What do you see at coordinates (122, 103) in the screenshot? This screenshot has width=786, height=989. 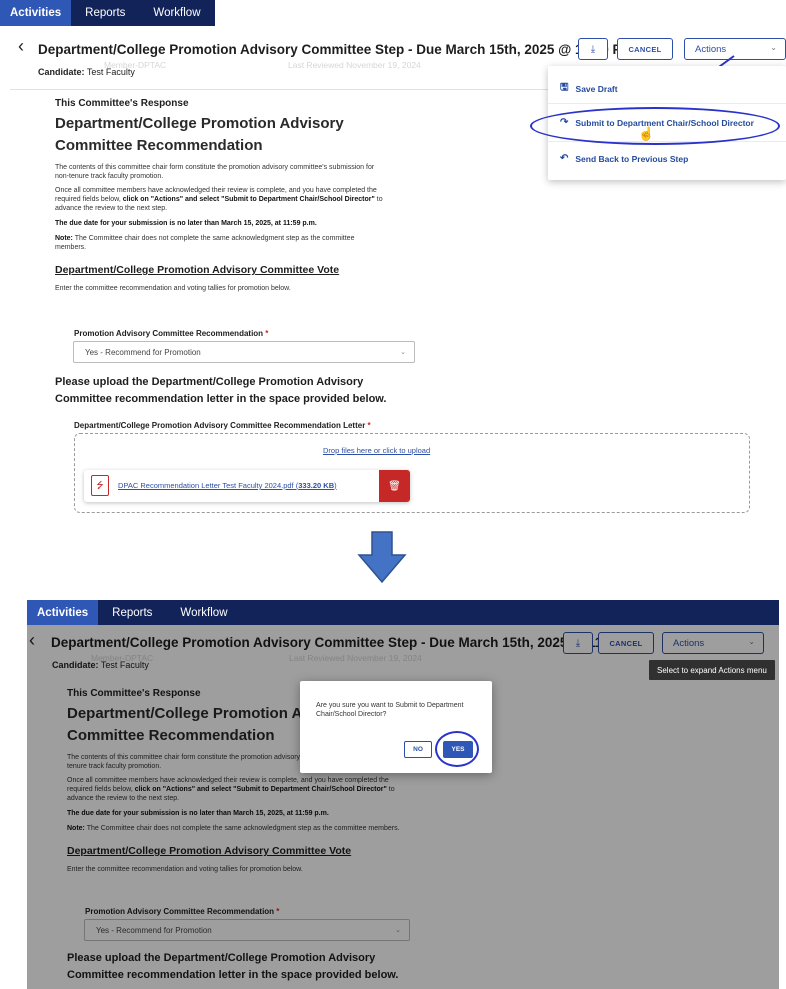 I see `section-label: This Committee's Response` at bounding box center [122, 103].